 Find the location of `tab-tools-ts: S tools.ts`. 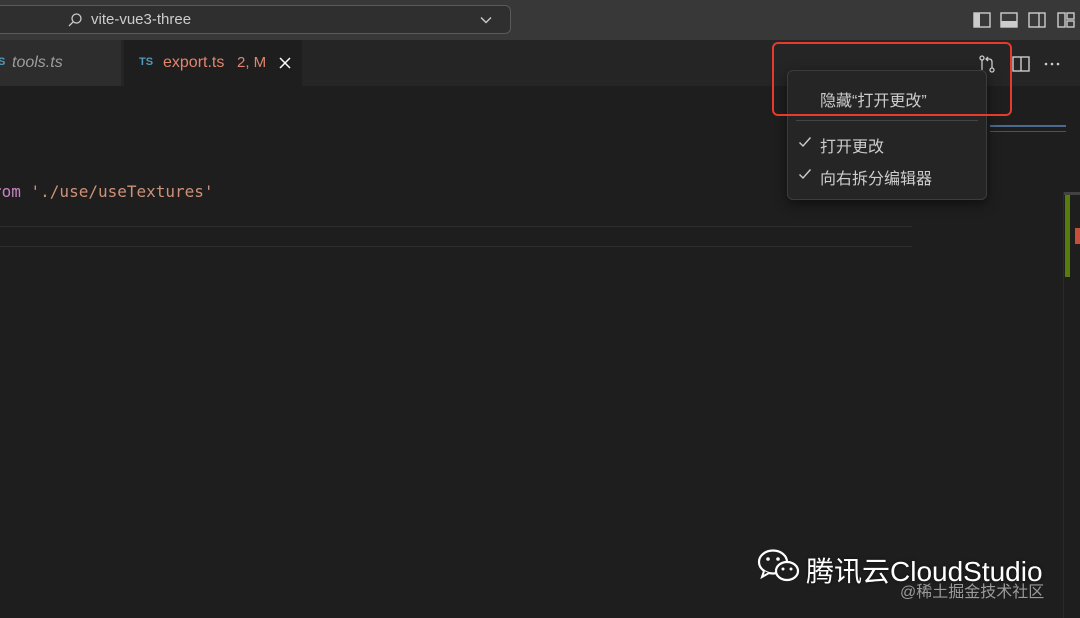

tab-tools-ts: S tools.ts is located at coordinates (61, 63).